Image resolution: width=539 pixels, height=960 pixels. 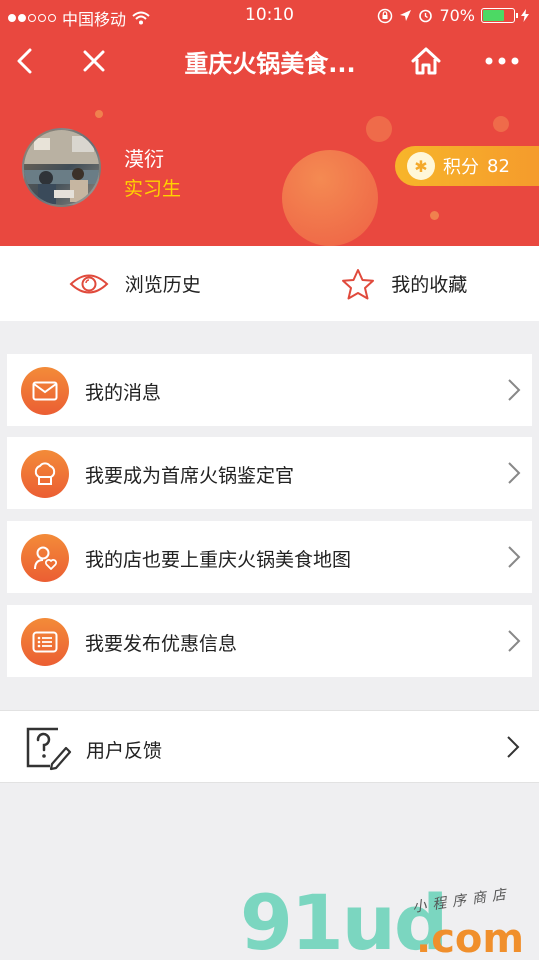 I want to click on close-icon, so click(x=94, y=61).